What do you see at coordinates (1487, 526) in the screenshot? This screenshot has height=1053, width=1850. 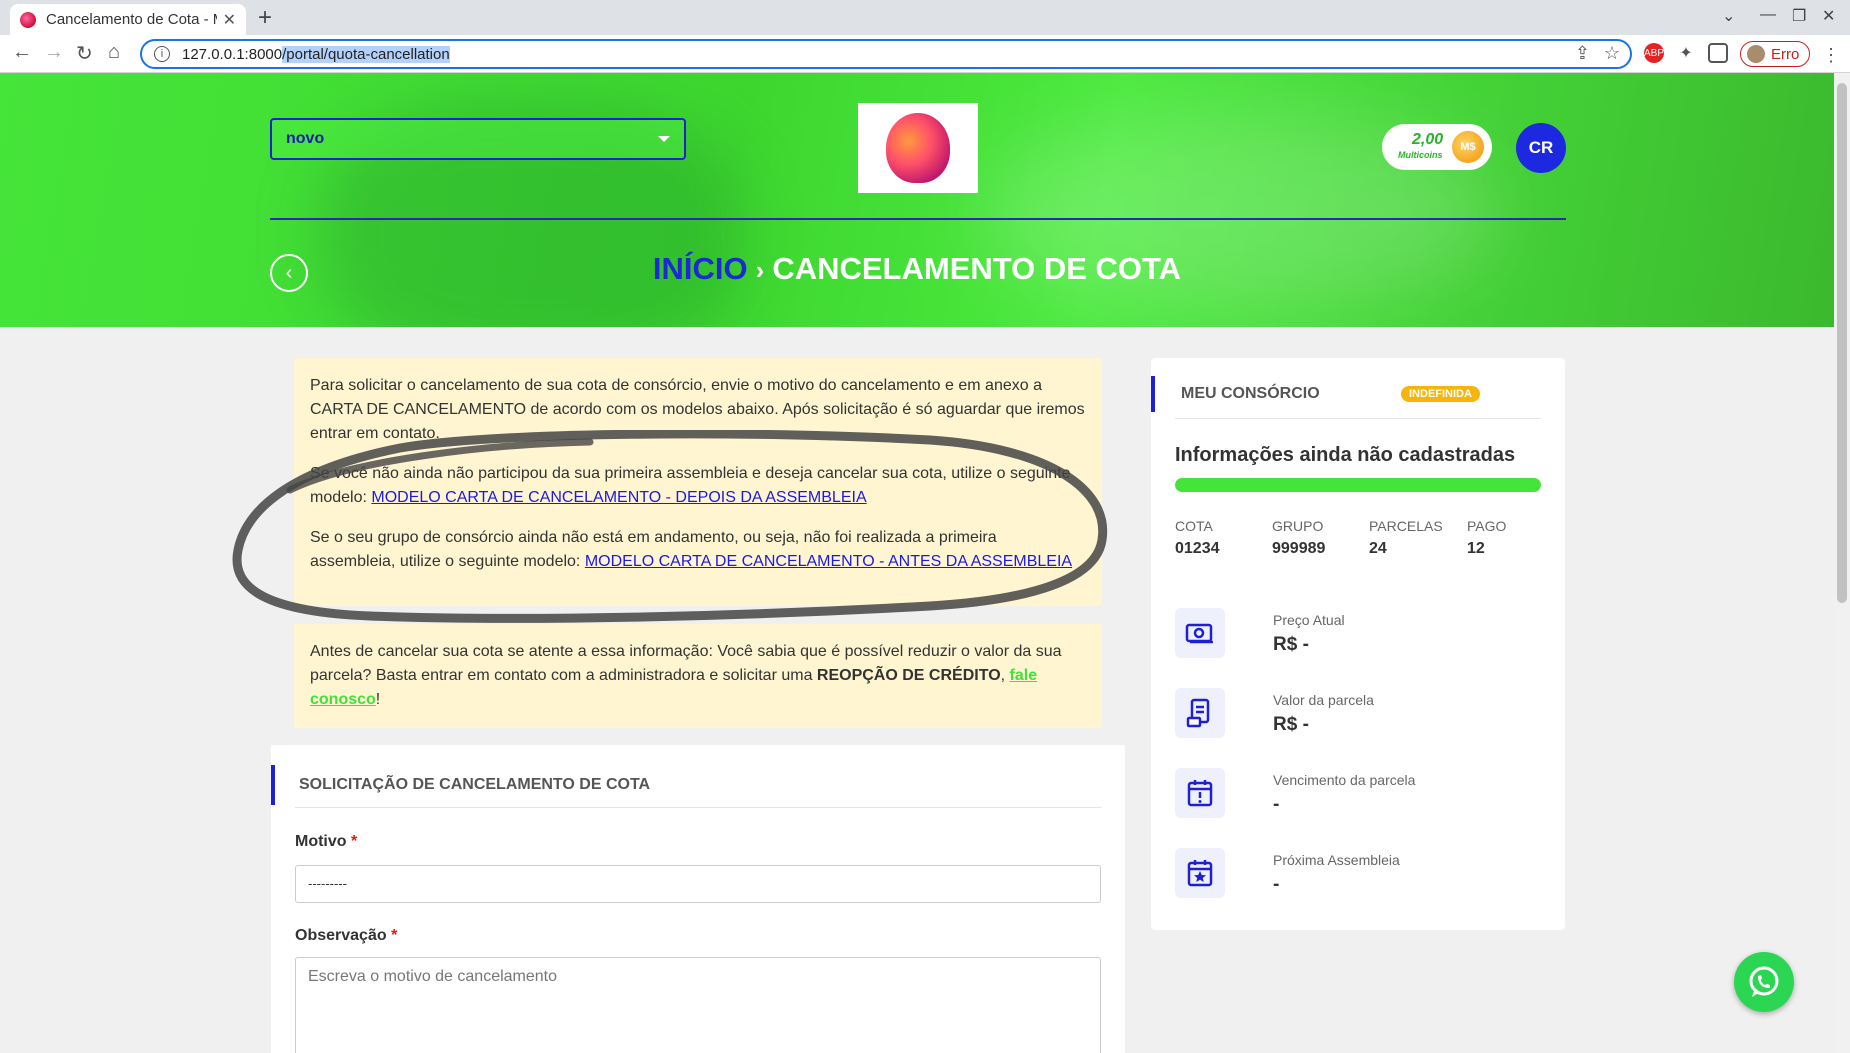 I see `stat-label: PAGO` at bounding box center [1487, 526].